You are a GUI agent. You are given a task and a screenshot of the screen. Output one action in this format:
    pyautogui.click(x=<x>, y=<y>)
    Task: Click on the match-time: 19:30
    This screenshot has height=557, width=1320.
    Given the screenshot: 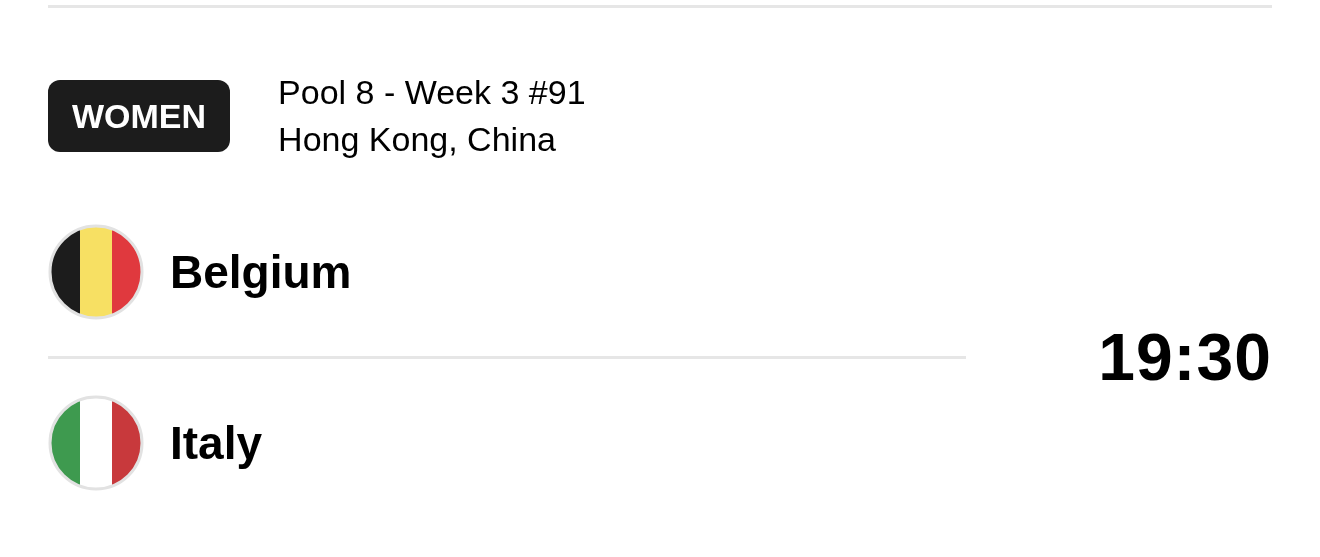 What is the action you would take?
    pyautogui.click(x=1185, y=357)
    